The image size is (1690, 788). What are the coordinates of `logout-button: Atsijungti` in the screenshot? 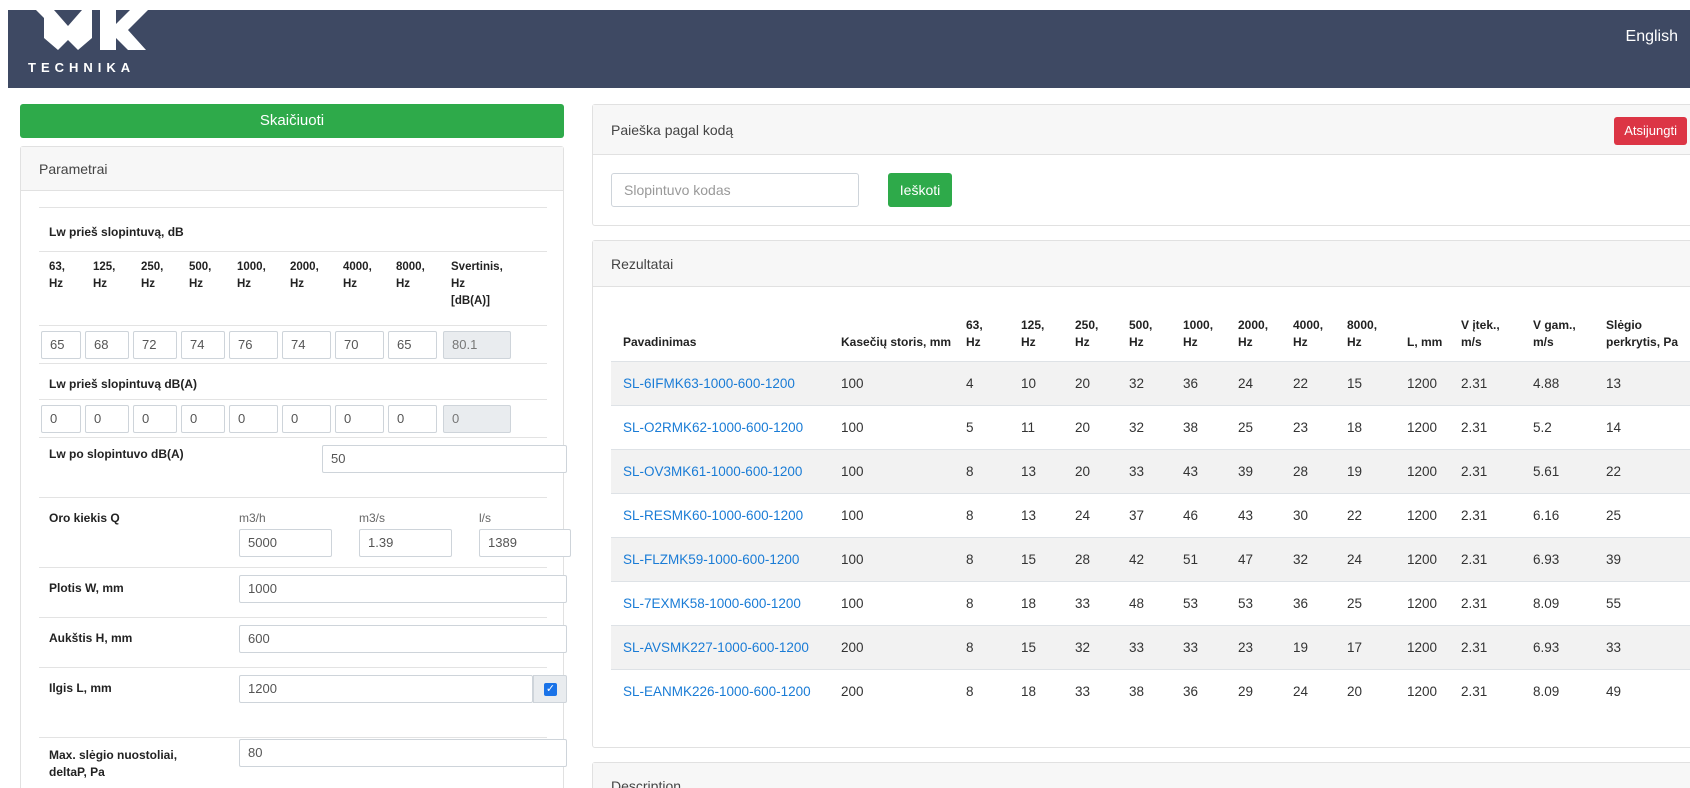 It's located at (1650, 131).